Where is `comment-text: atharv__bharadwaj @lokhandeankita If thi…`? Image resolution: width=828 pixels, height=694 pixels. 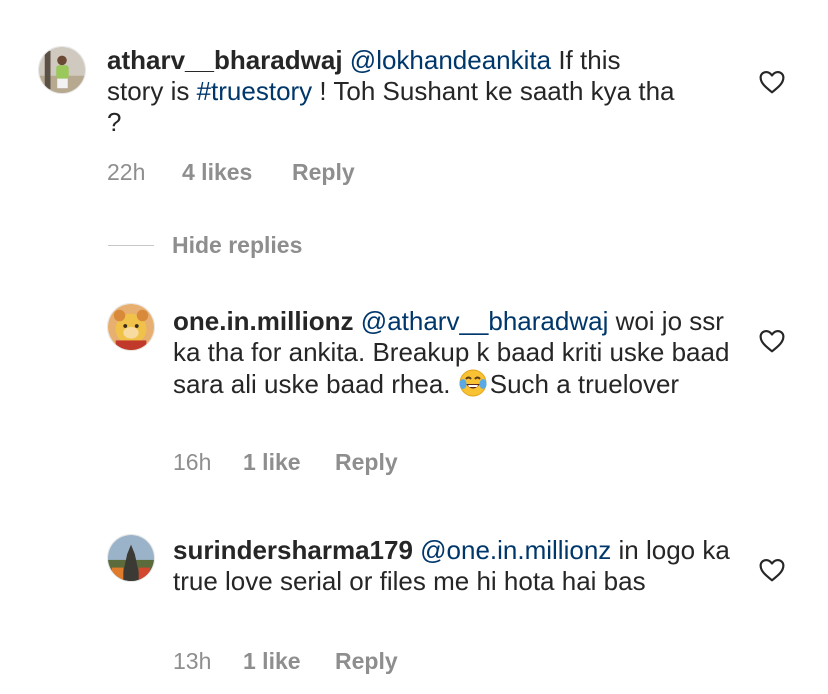 comment-text: atharv__bharadwaj @lokhandeankita If thi… is located at coordinates (392, 91).